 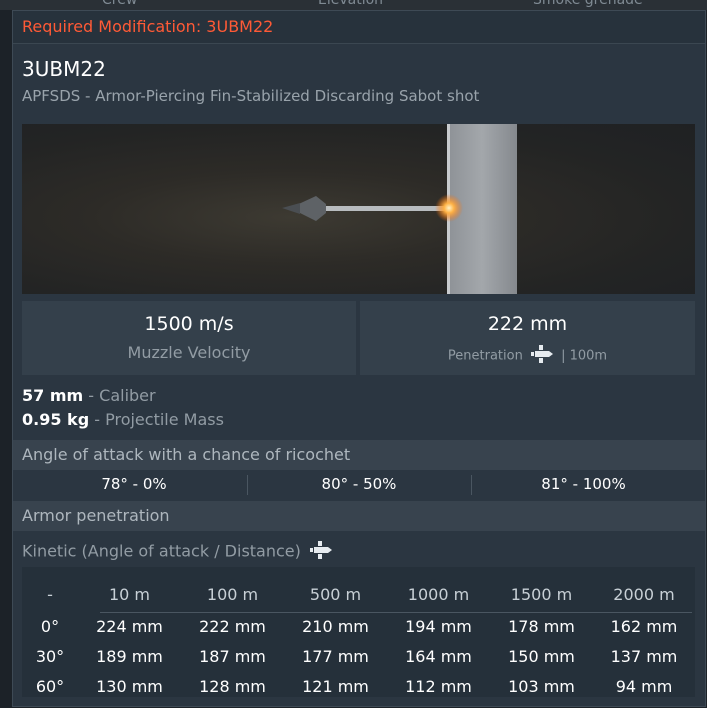 I want to click on table-cell: 187 mm, so click(x=232, y=656).